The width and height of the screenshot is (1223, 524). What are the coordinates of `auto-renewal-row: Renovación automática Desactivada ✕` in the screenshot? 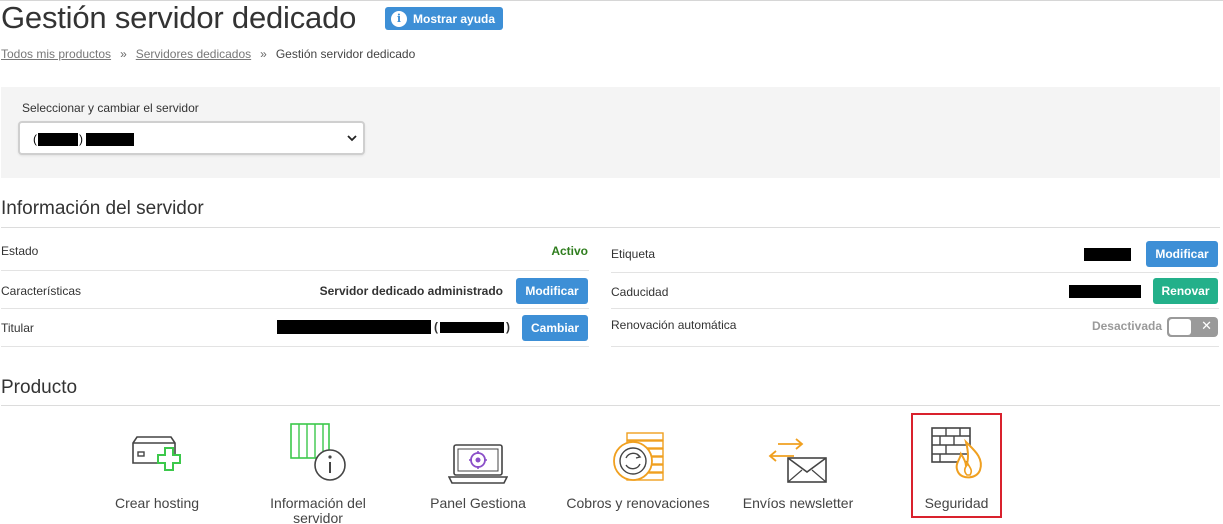 It's located at (915, 328).